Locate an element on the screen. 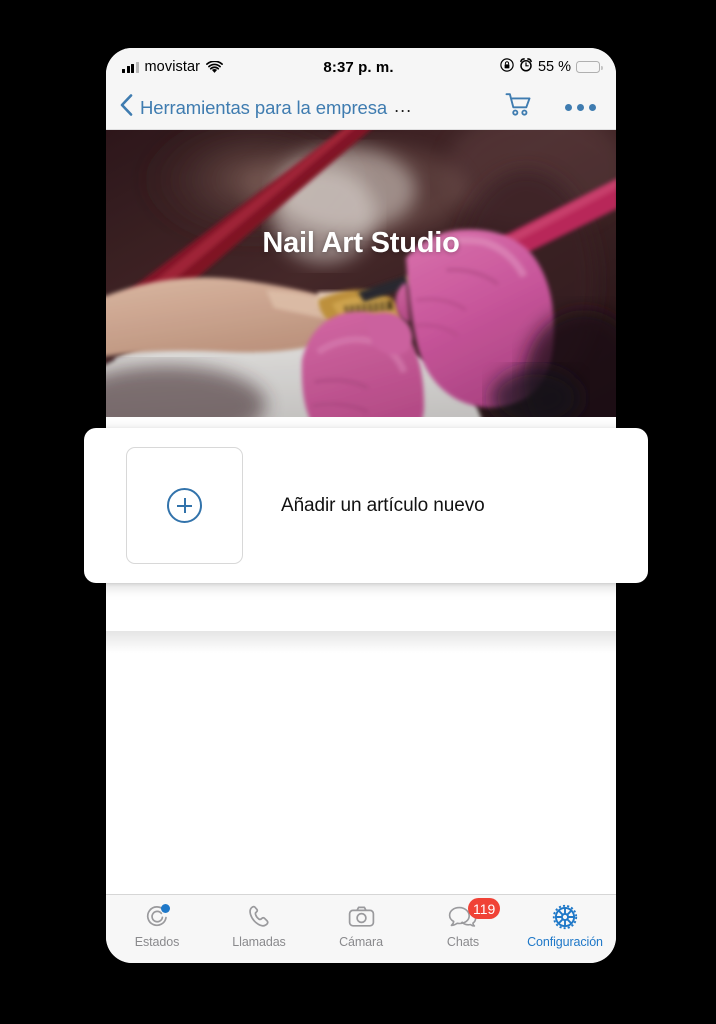 This screenshot has width=716, height=1024. chat-bubbles-icon: 119 is located at coordinates (474, 914).